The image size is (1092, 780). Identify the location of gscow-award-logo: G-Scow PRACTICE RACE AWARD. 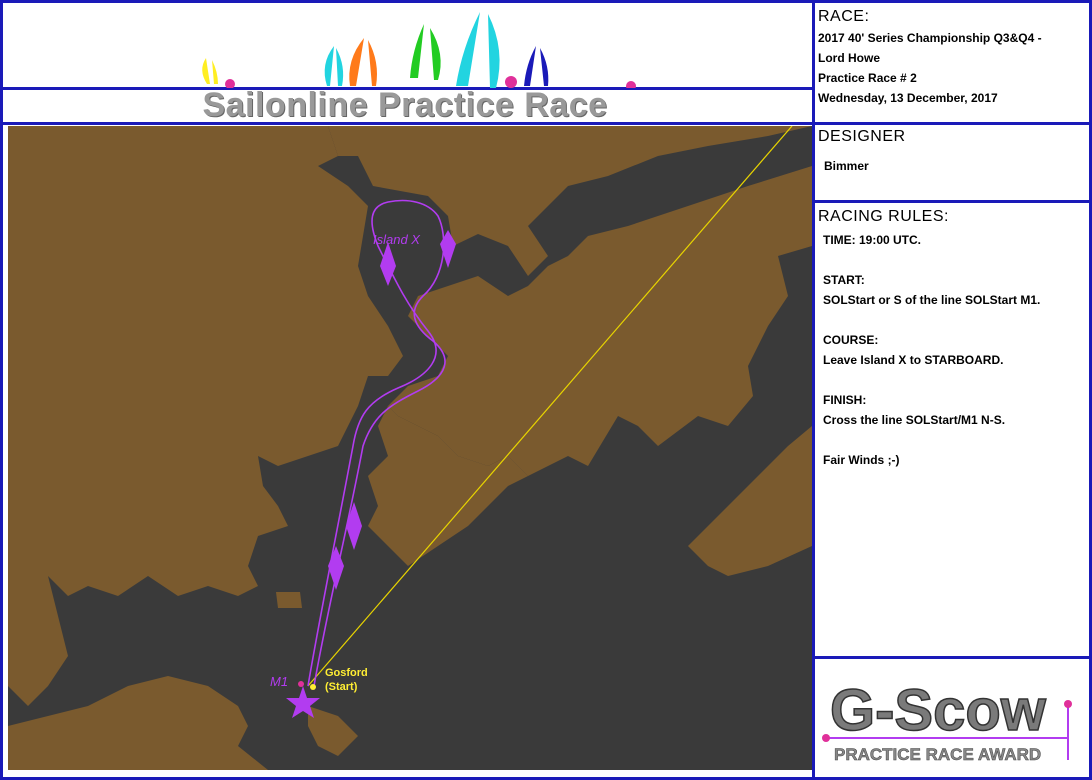
(953, 720).